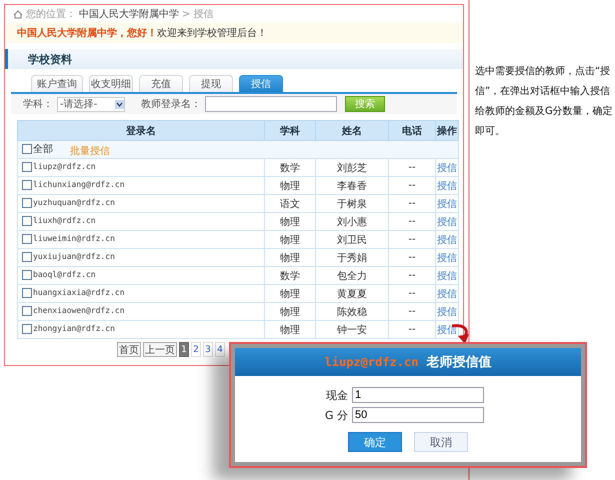 Image resolution: width=615 pixels, height=480 pixels. What do you see at coordinates (161, 83) in the screenshot?
I see `tab: 充值` at bounding box center [161, 83].